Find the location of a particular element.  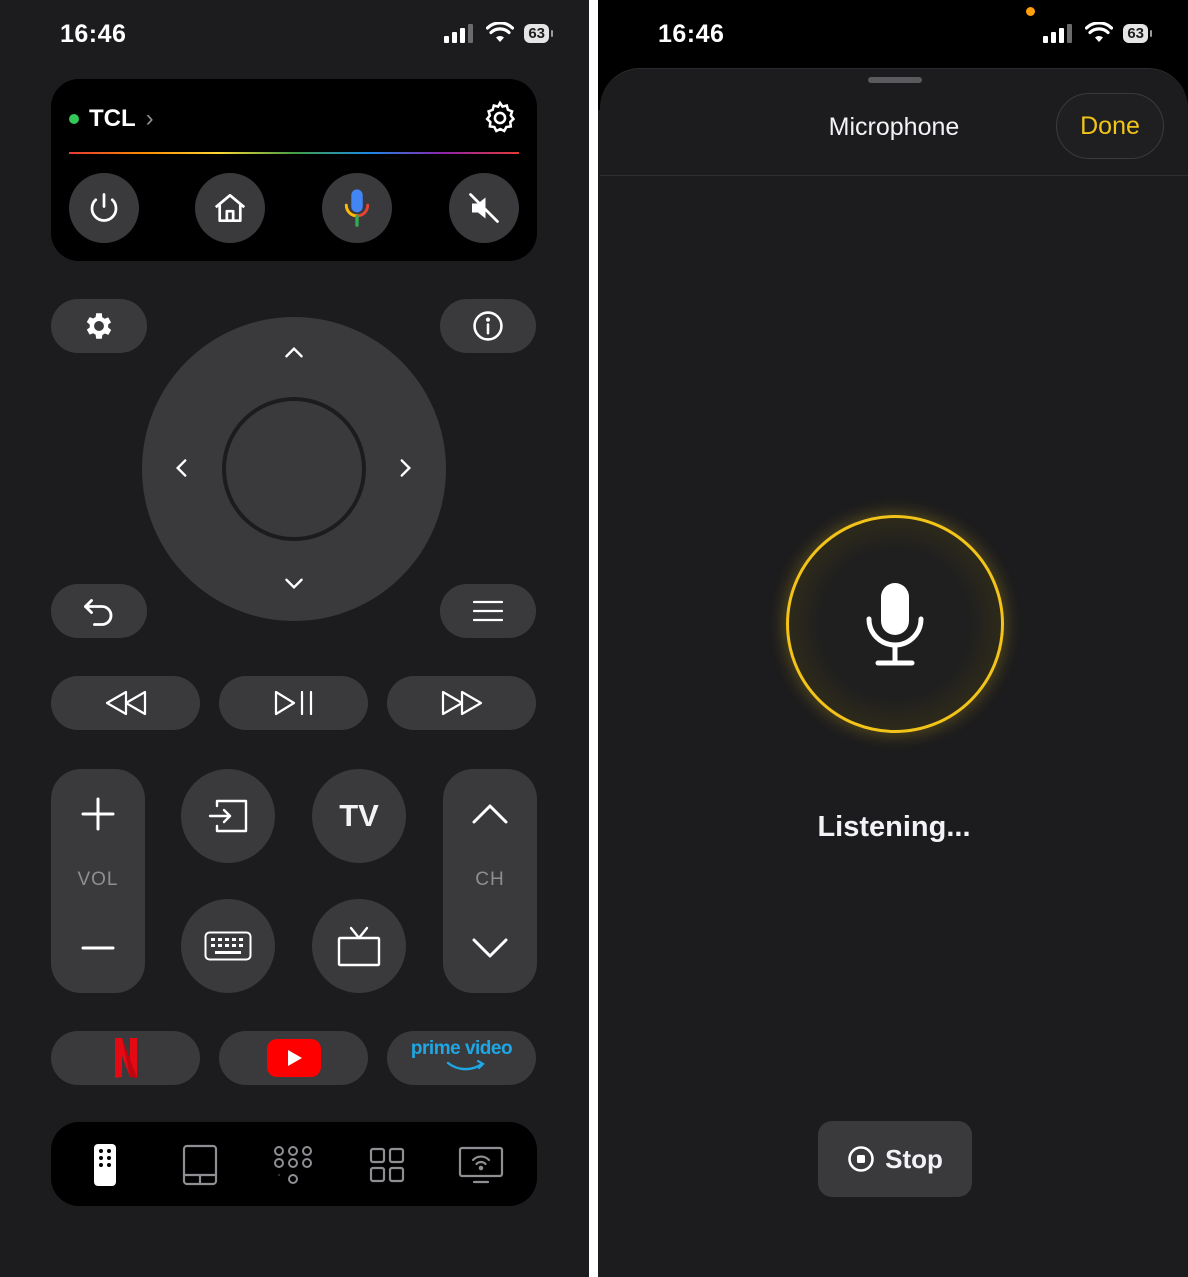

power-button is located at coordinates (104, 208).